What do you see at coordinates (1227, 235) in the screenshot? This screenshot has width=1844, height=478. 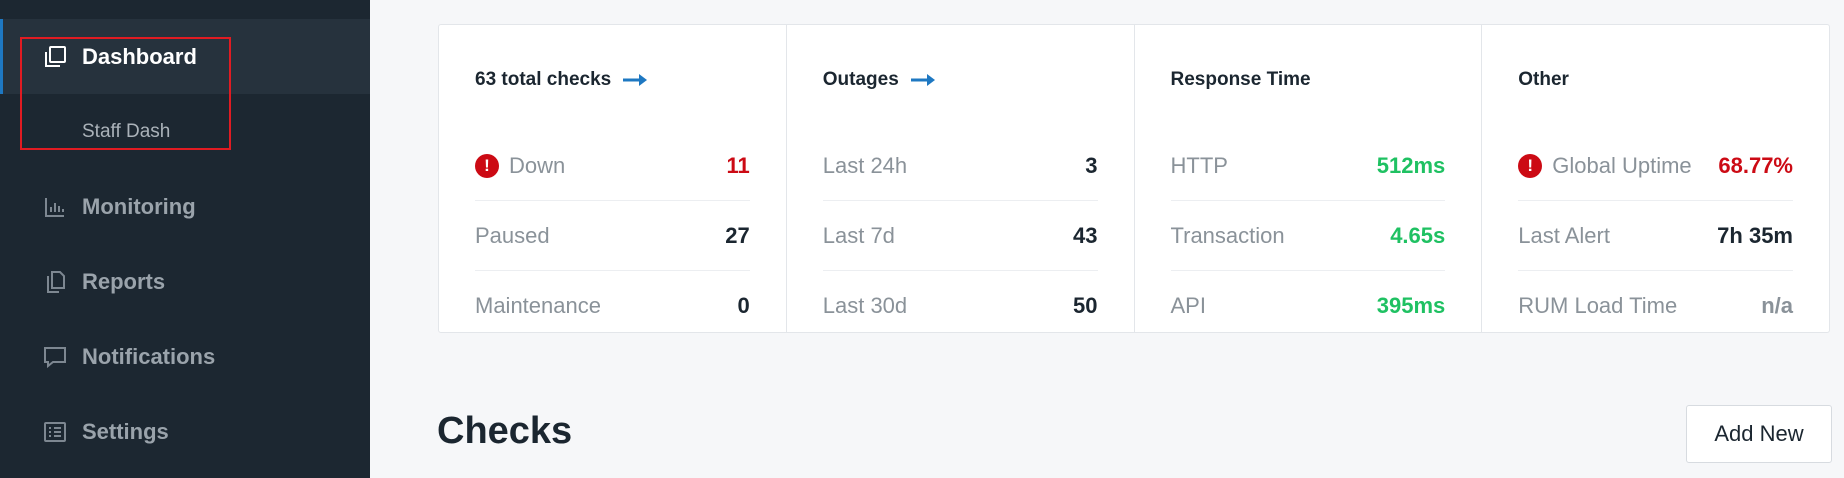 I see `stat-label: Transaction` at bounding box center [1227, 235].